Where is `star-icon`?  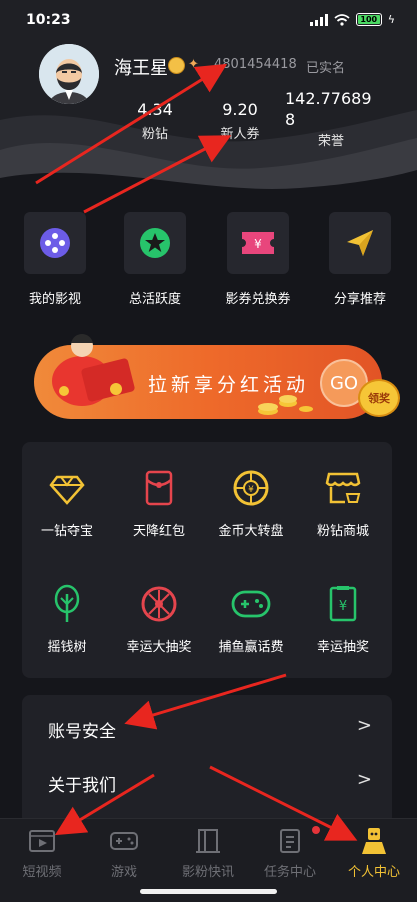
star-icon is located at coordinates (155, 243).